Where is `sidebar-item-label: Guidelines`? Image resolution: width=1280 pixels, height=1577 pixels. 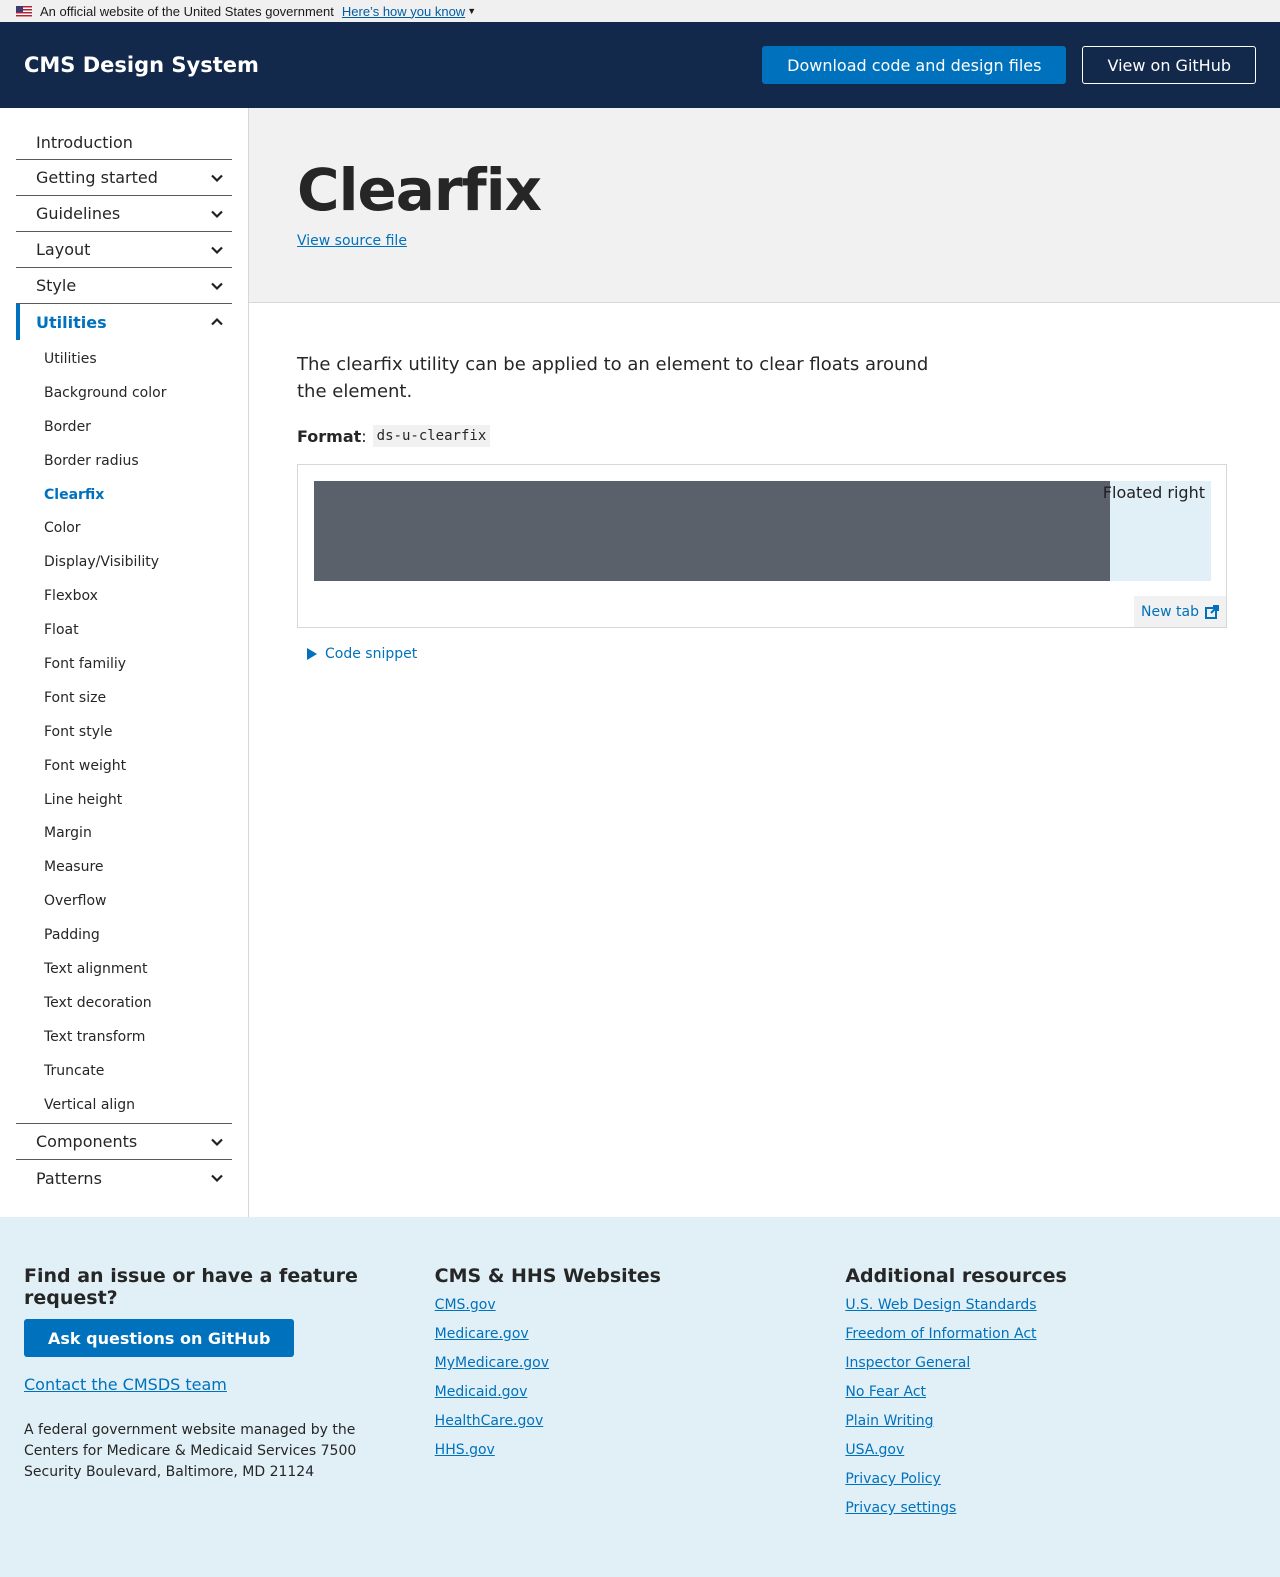
sidebar-item-label: Guidelines is located at coordinates (78, 213).